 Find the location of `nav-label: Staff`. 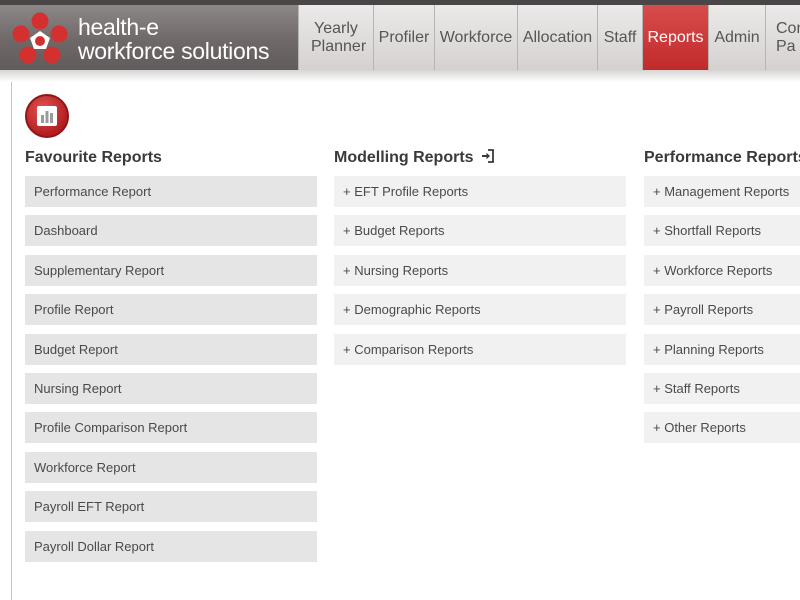

nav-label: Staff is located at coordinates (620, 37).